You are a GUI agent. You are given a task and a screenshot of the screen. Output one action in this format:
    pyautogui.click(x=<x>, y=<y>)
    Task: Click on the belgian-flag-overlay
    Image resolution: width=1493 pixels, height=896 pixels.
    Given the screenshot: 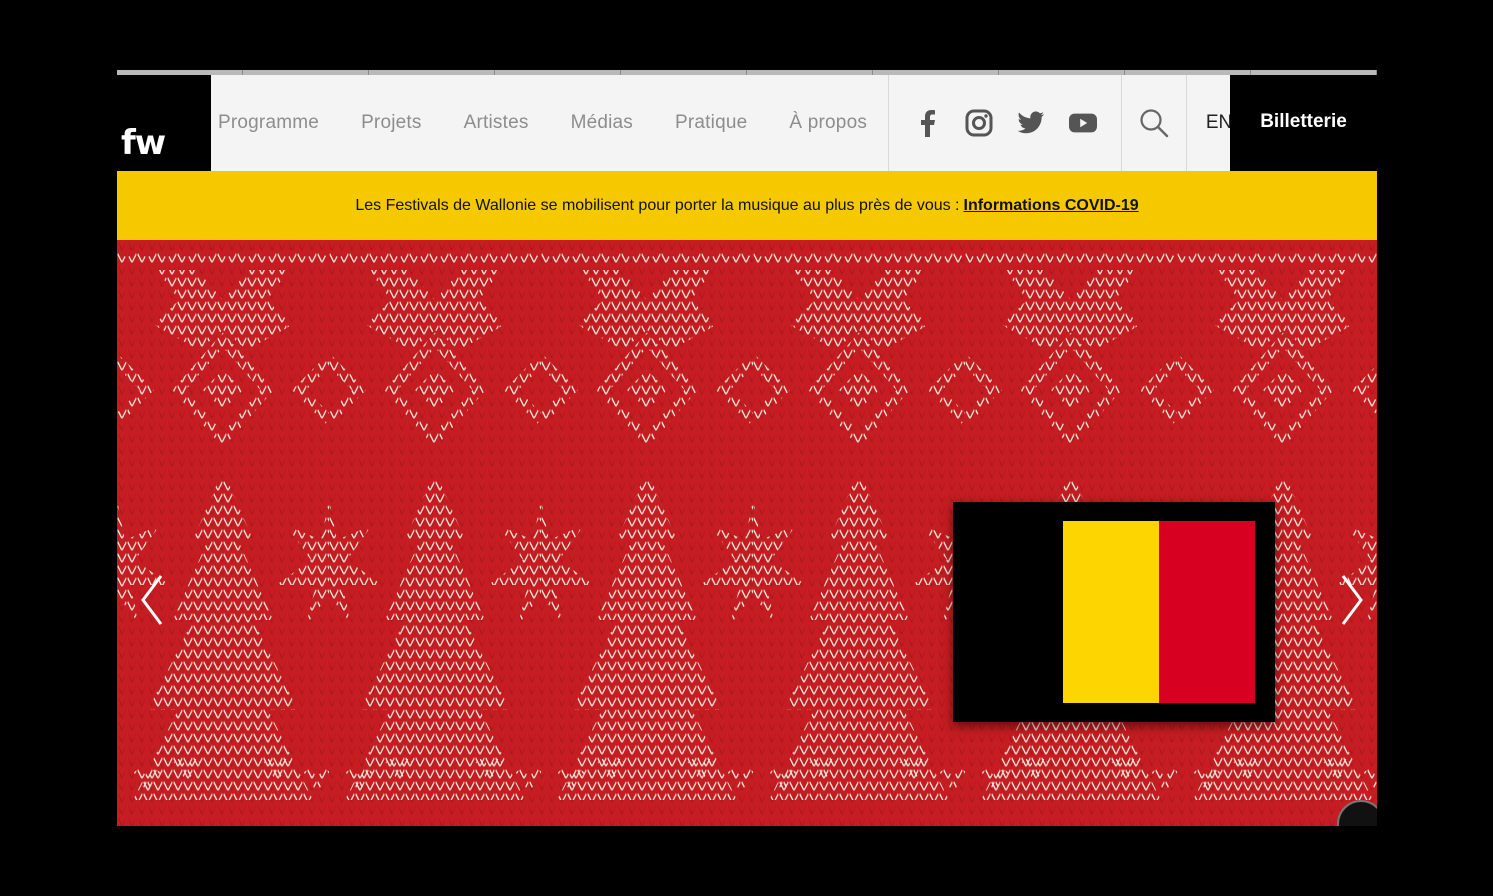 What is the action you would take?
    pyautogui.click(x=1114, y=612)
    